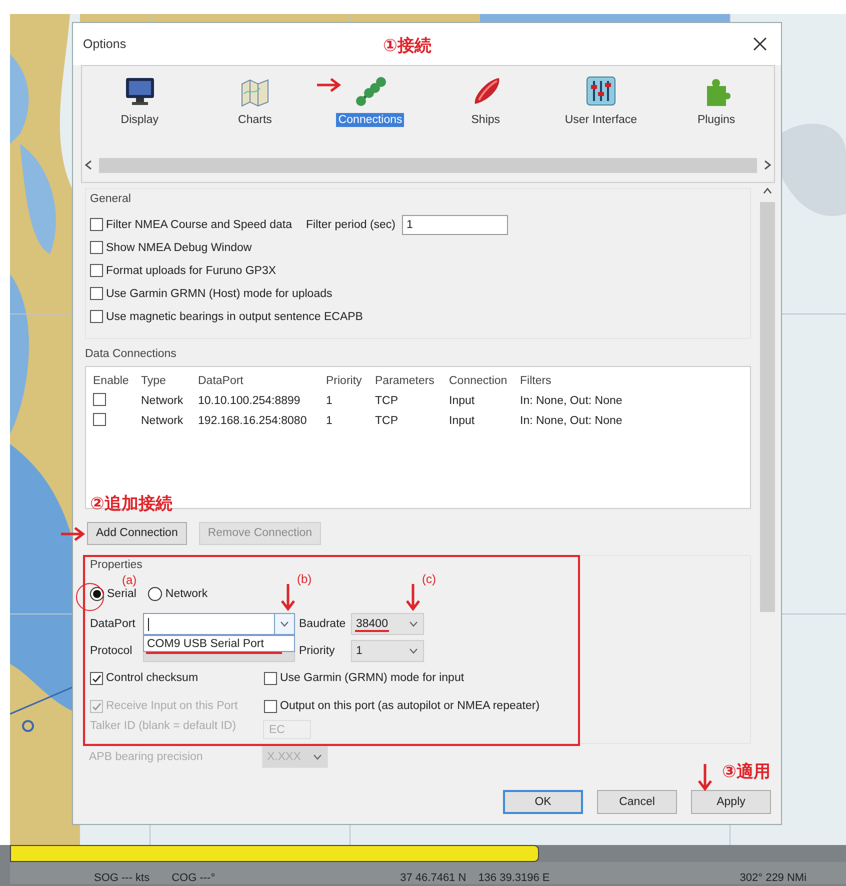  I want to click on table-cell-text: 10.10.100.254:8899, so click(250, 401).